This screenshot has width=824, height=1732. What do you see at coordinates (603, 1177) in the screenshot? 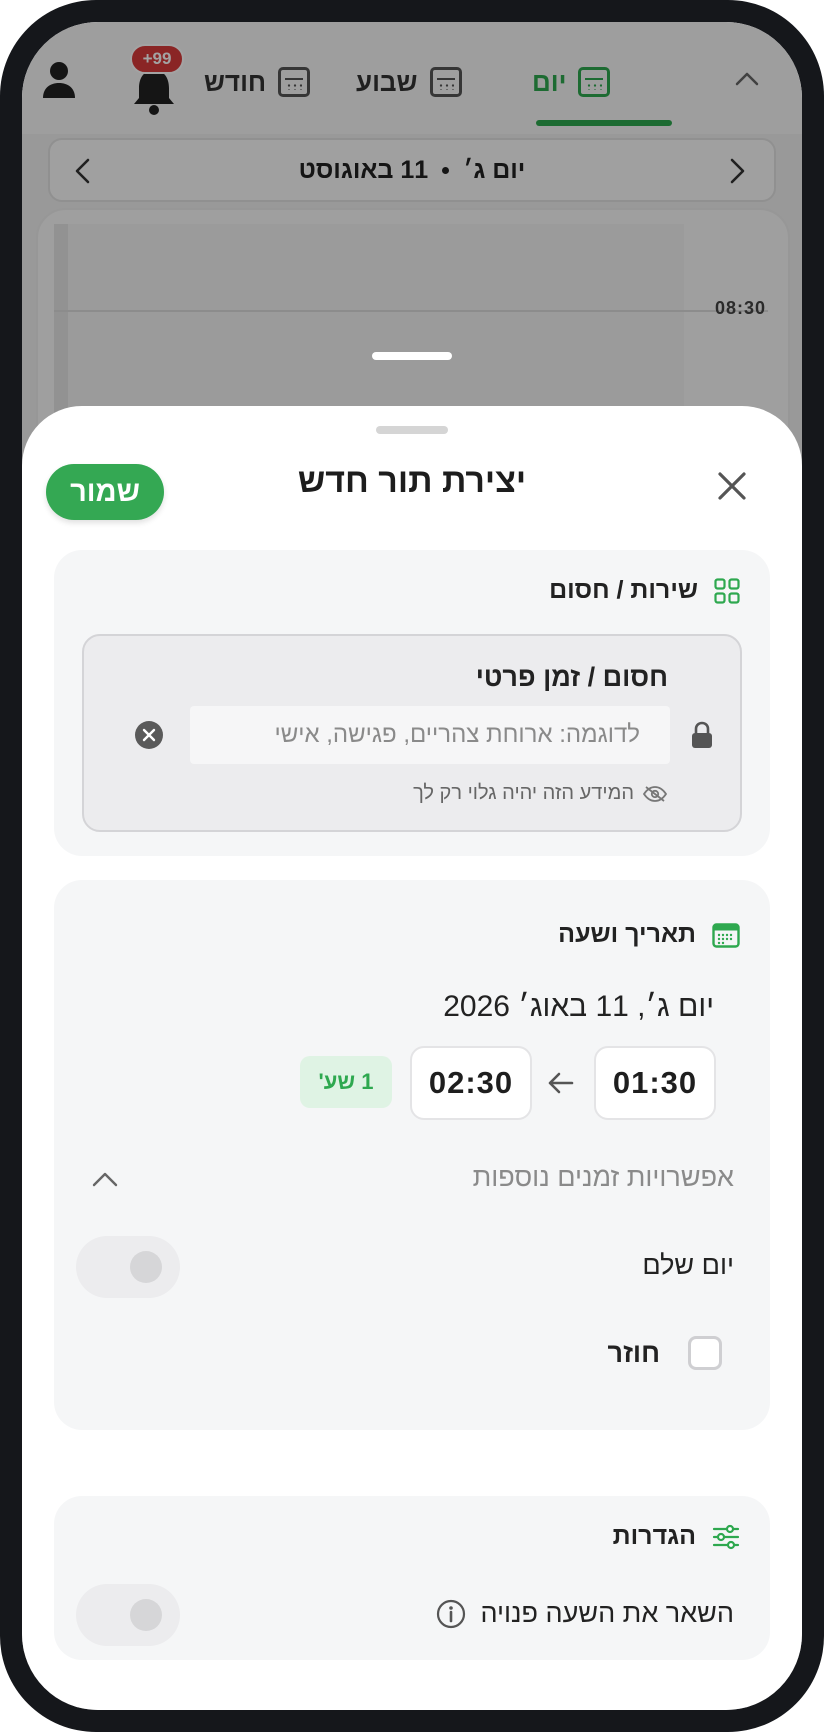
I see `more-time-options-label: אפשרויות זמנים נוספות` at bounding box center [603, 1177].